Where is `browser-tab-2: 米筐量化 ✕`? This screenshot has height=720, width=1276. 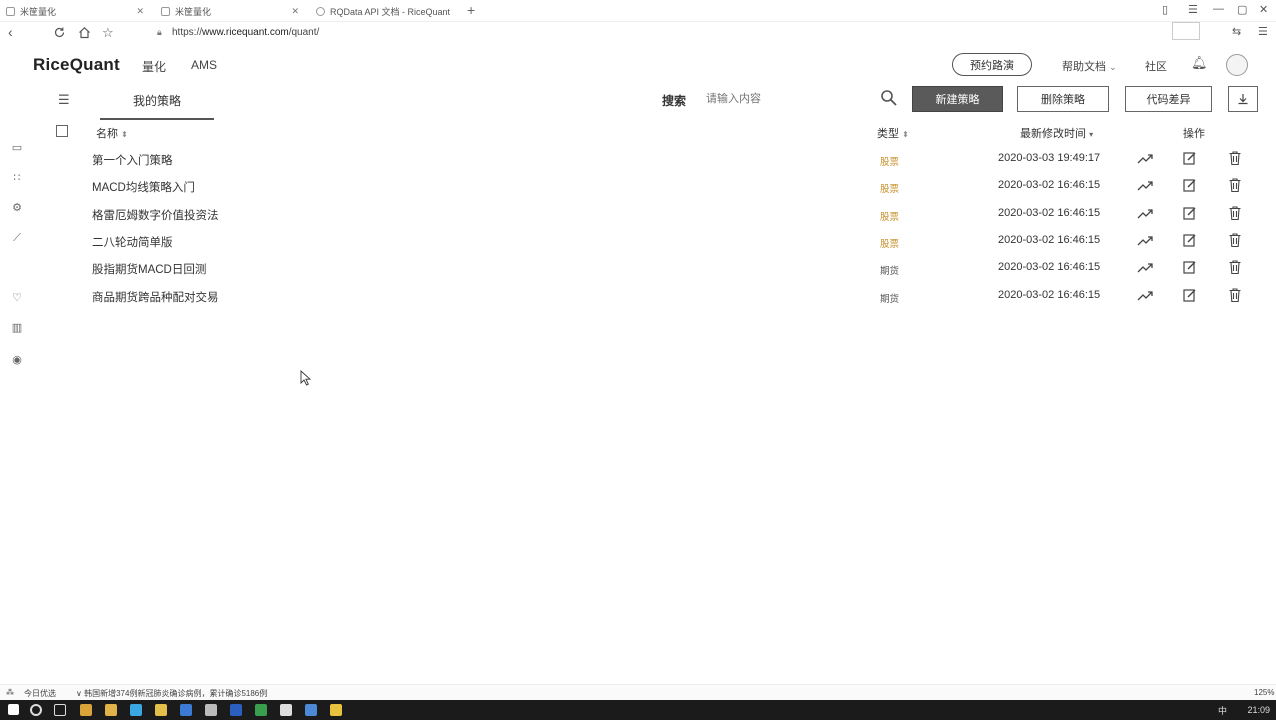 browser-tab-2: 米筐量化 ✕ is located at coordinates (230, 11).